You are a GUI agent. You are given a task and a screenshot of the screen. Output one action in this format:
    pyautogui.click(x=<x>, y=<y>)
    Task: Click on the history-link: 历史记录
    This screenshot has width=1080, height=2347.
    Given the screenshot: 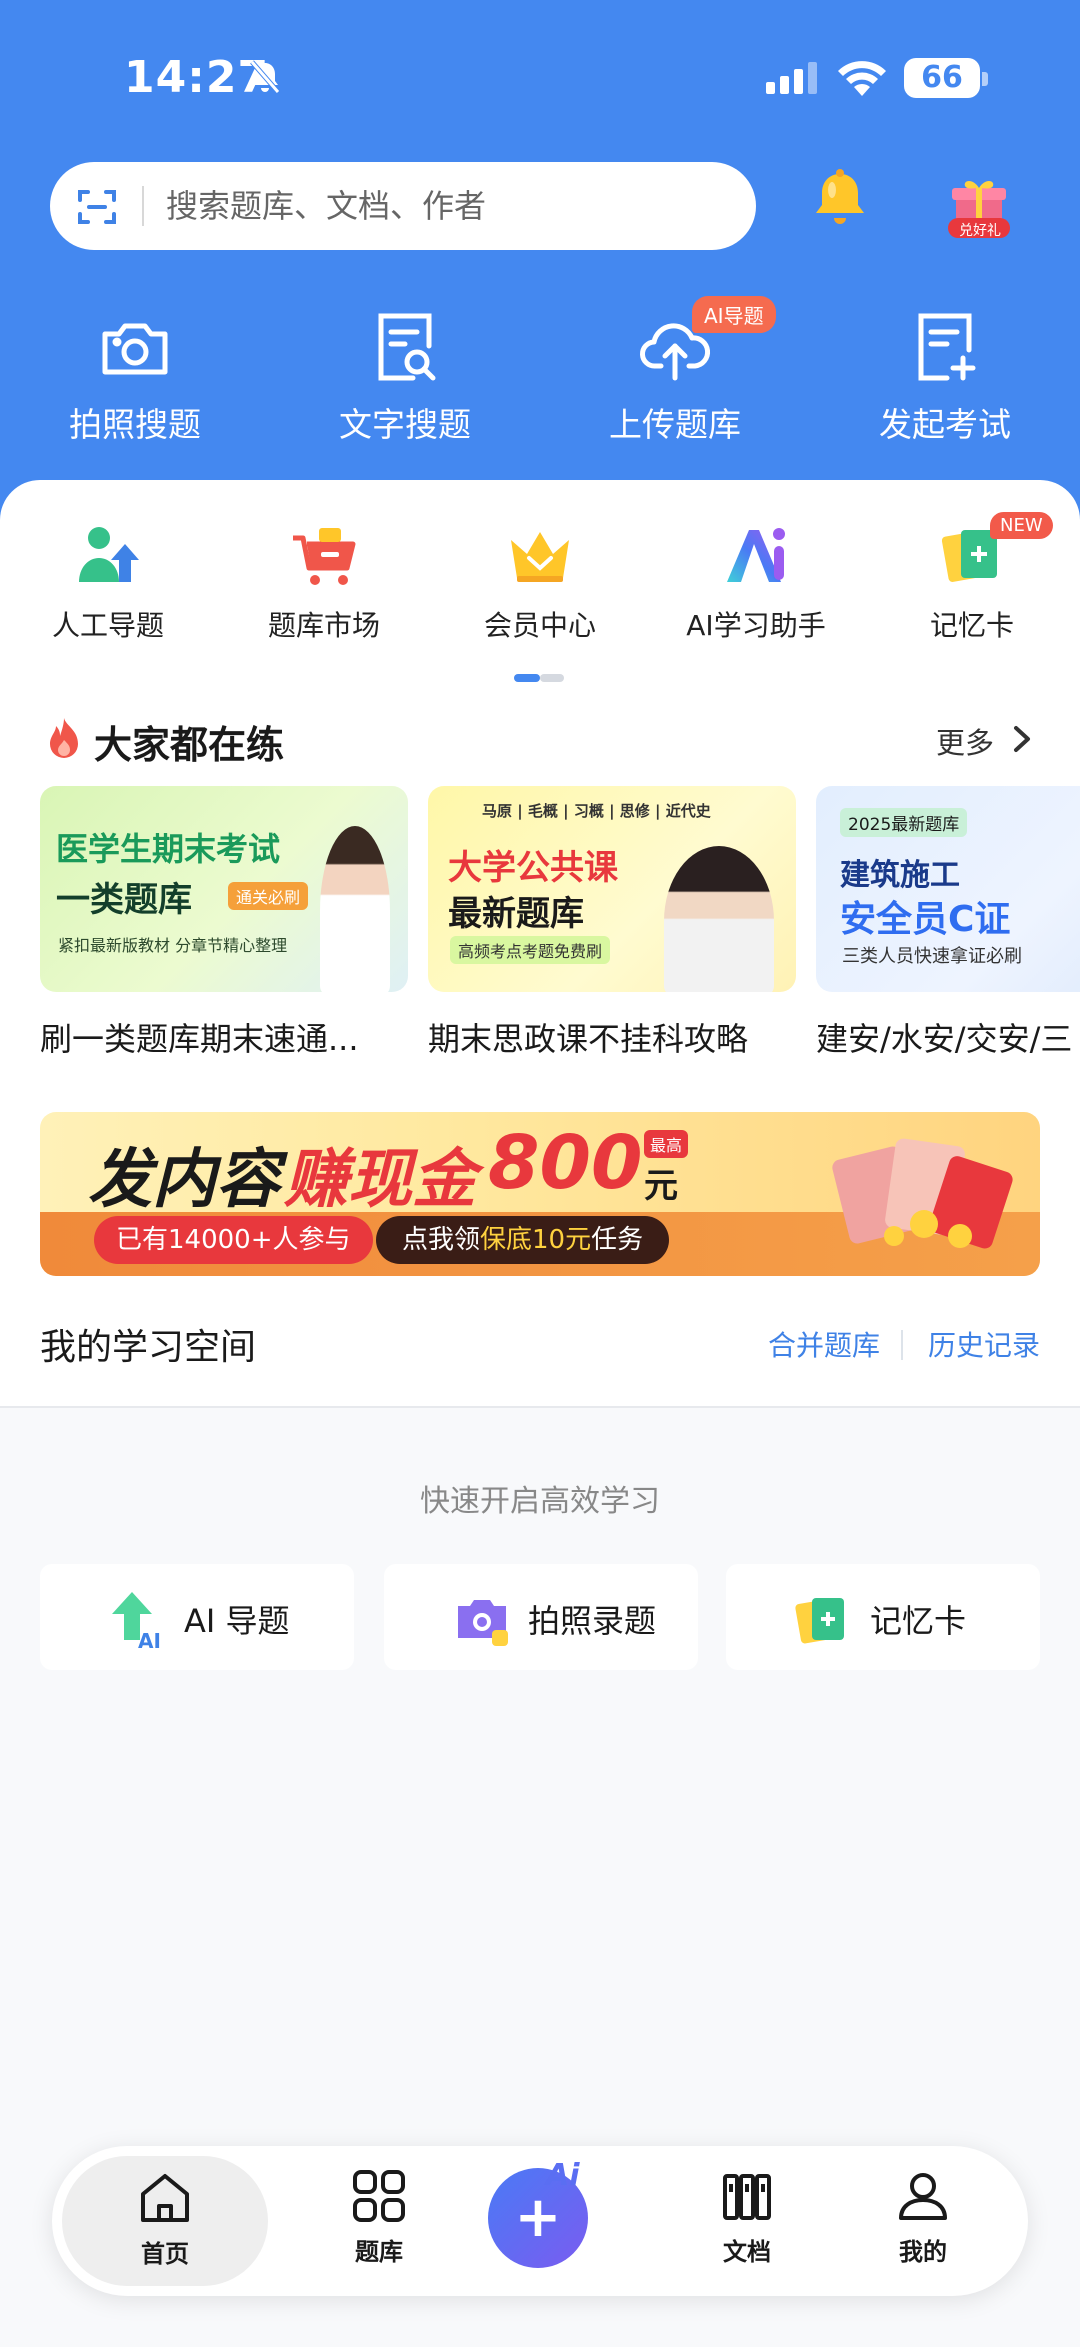 What is the action you would take?
    pyautogui.click(x=984, y=1344)
    